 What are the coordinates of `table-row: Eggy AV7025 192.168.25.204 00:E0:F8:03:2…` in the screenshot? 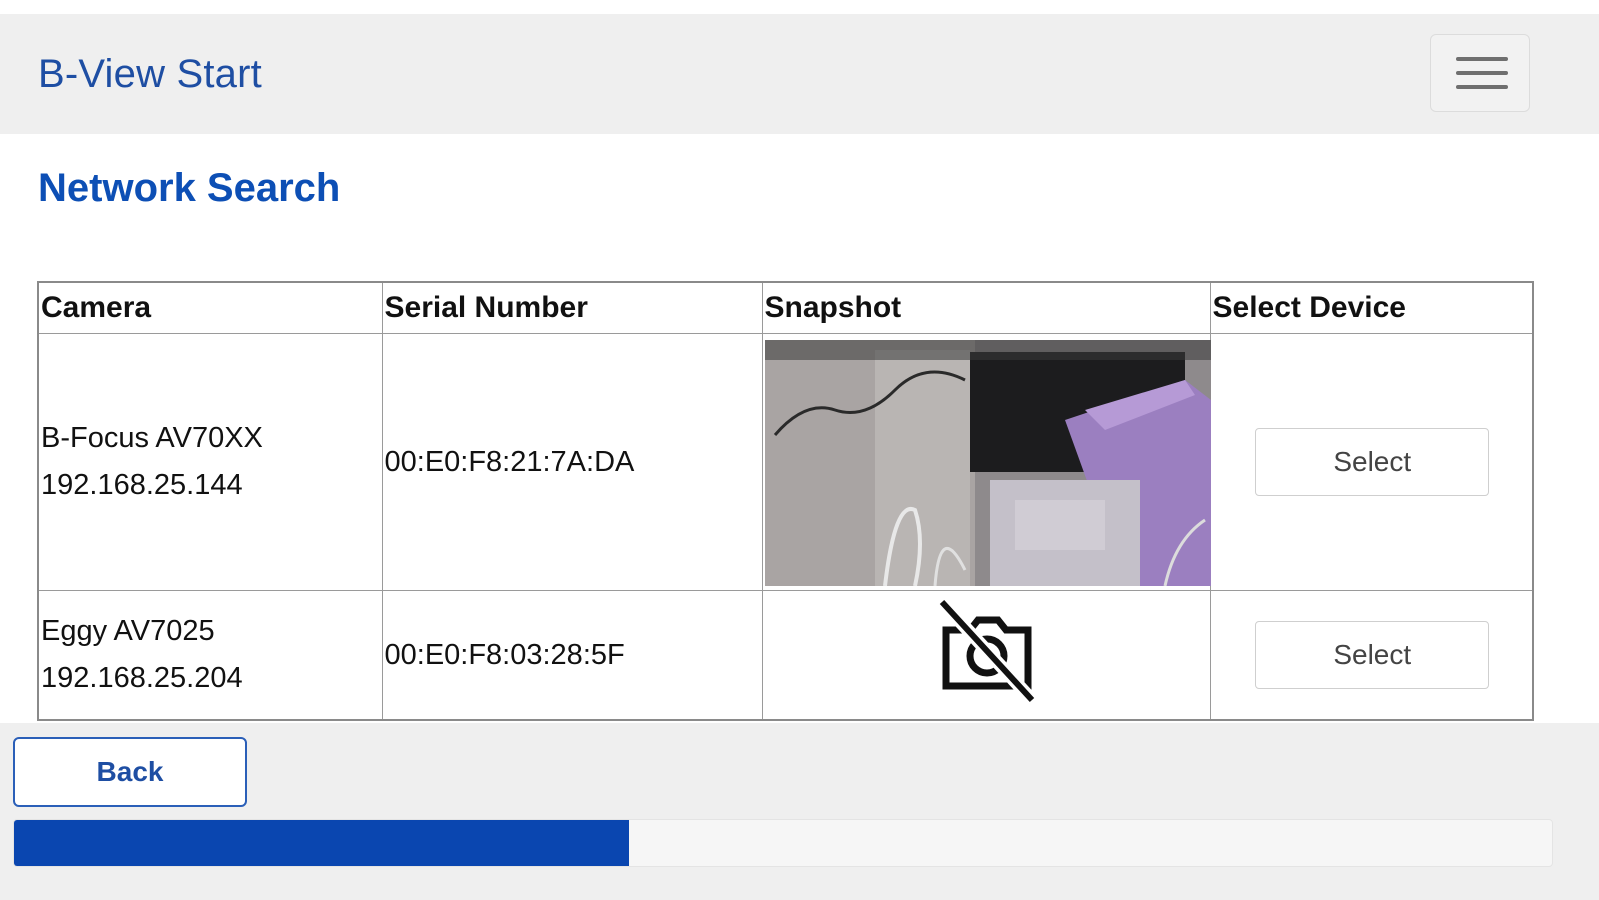 It's located at (785, 655).